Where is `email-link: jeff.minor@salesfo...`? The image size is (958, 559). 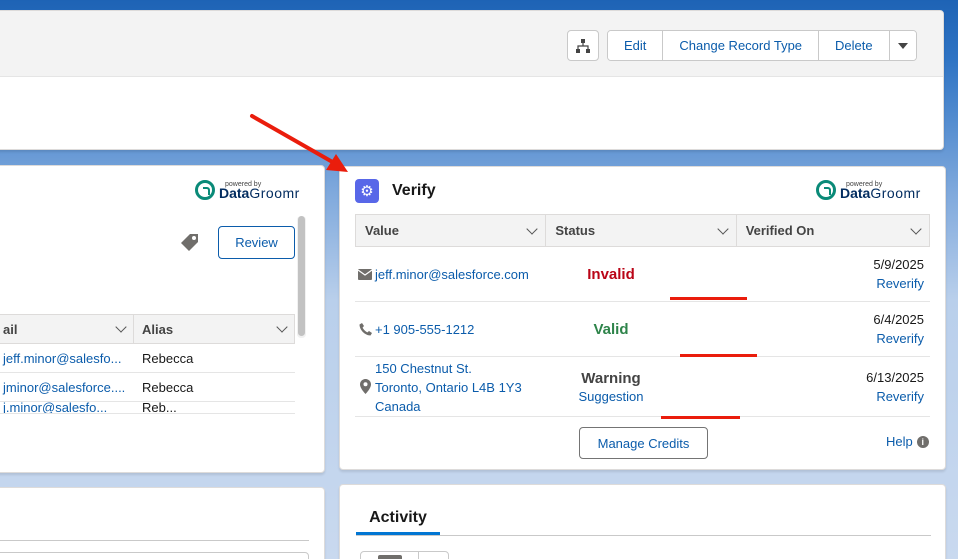 email-link: jeff.minor@salesfo... is located at coordinates (67, 358).